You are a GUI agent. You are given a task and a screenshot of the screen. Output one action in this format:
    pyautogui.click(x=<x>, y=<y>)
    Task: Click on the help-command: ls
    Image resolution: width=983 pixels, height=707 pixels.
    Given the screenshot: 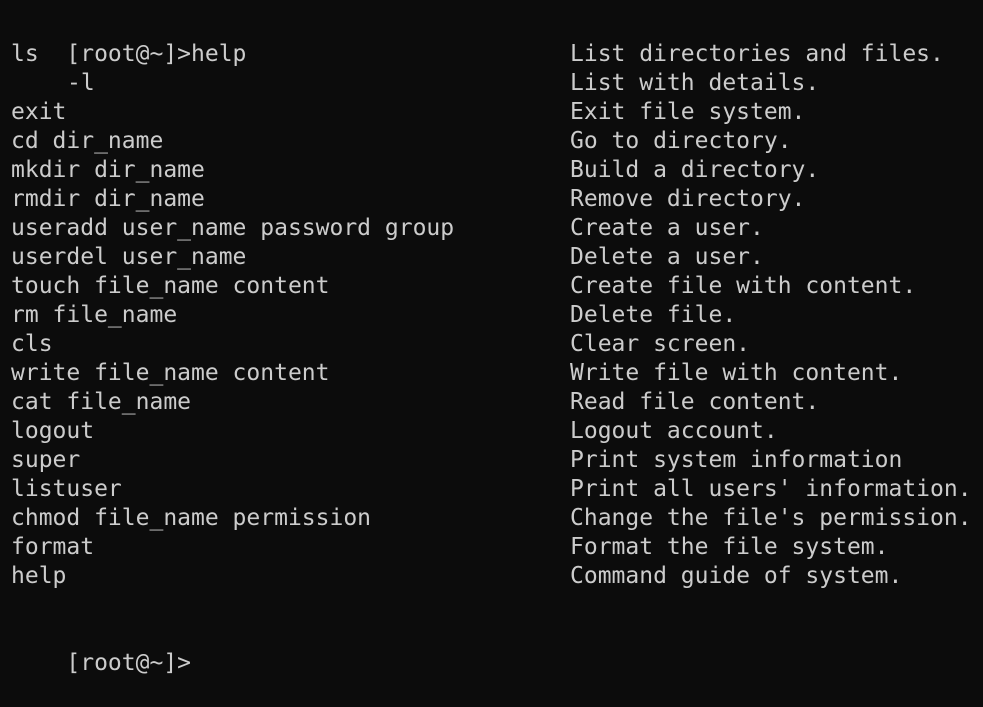 What is the action you would take?
    pyautogui.click(x=25, y=54)
    